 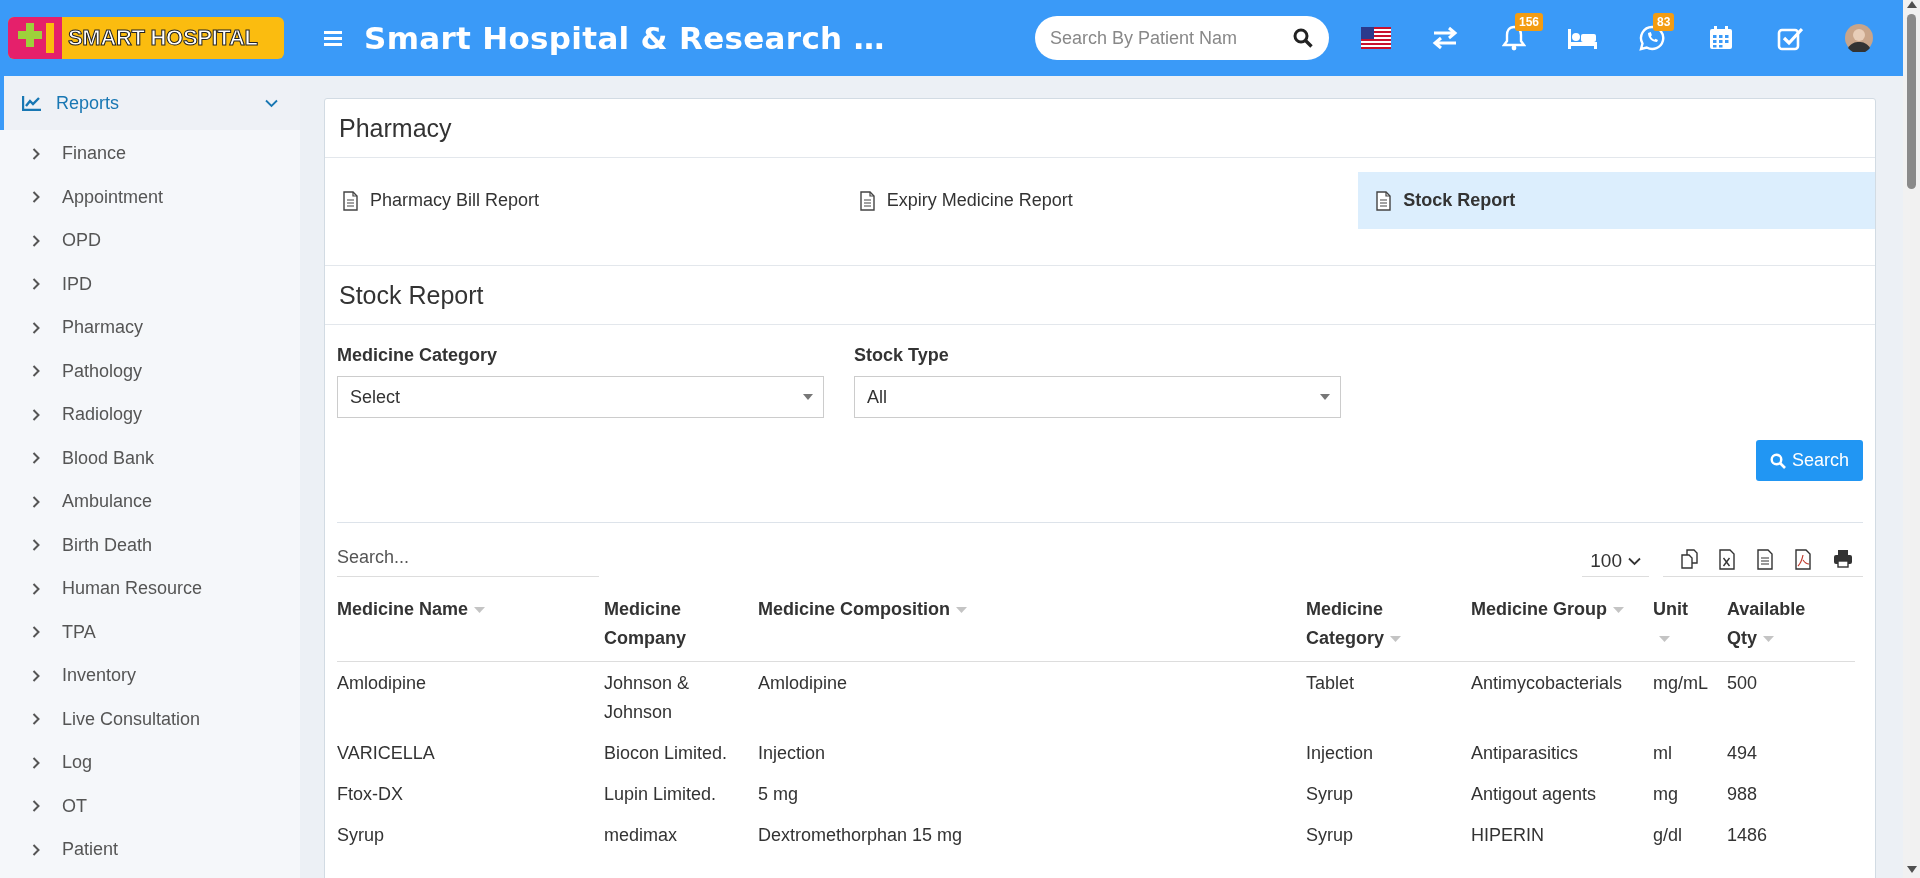 What do you see at coordinates (132, 589) in the screenshot?
I see `item-label: Human Resource` at bounding box center [132, 589].